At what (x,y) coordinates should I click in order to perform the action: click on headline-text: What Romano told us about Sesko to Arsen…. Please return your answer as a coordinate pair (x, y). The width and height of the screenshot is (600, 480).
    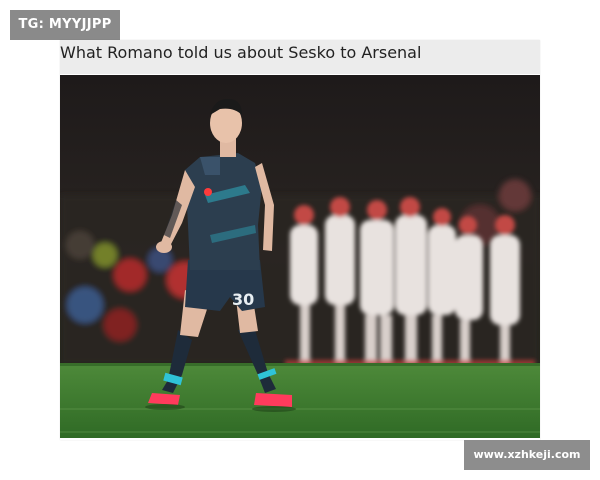
    Looking at the image, I should click on (241, 52).